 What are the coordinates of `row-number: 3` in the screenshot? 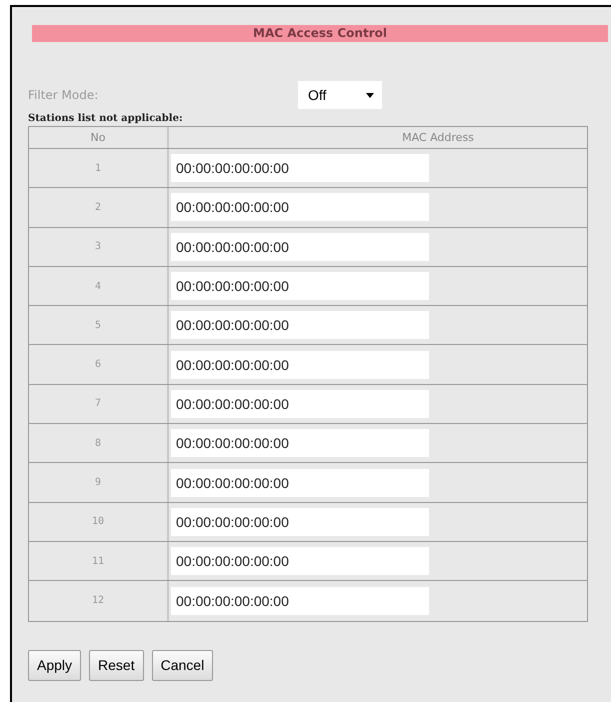 It's located at (99, 247).